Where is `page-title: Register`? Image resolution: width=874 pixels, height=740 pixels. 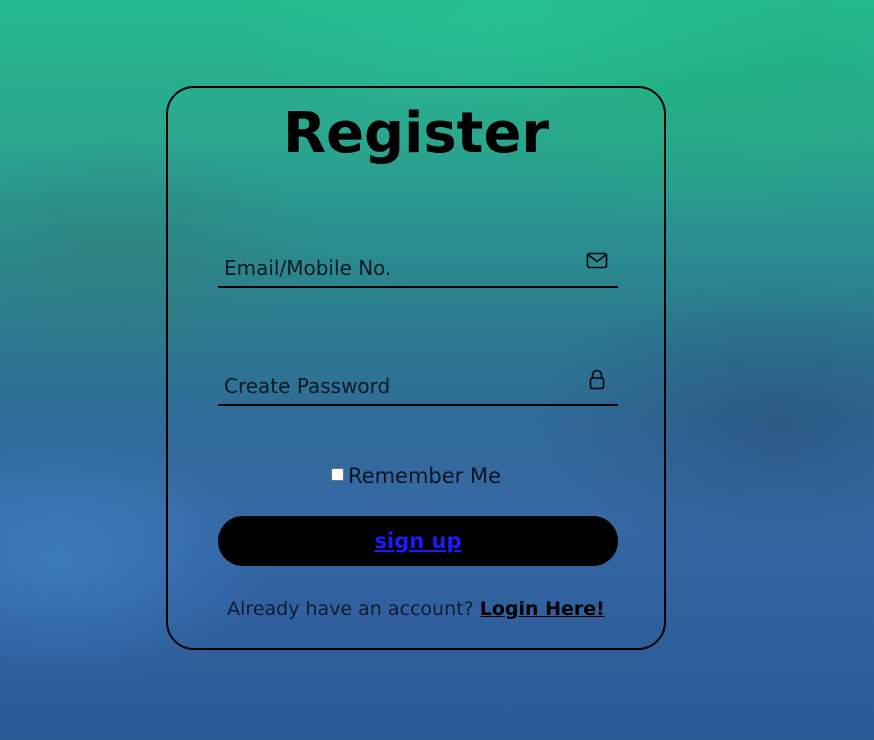
page-title: Register is located at coordinates (416, 133).